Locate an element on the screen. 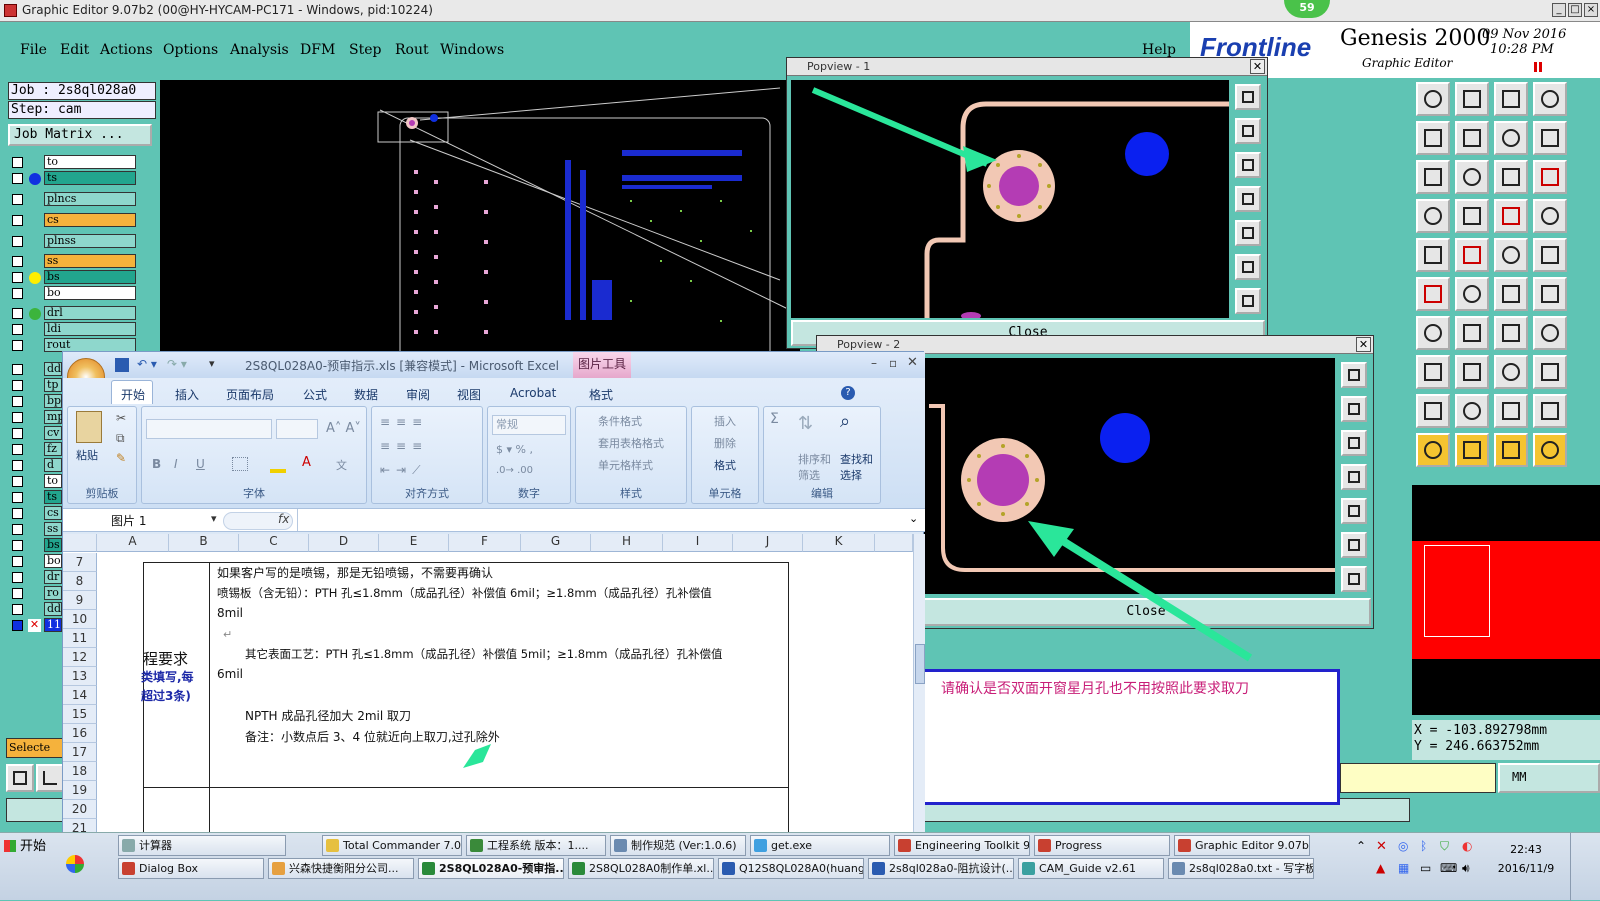 The image size is (1600, 901). column-header: J is located at coordinates (768, 543).